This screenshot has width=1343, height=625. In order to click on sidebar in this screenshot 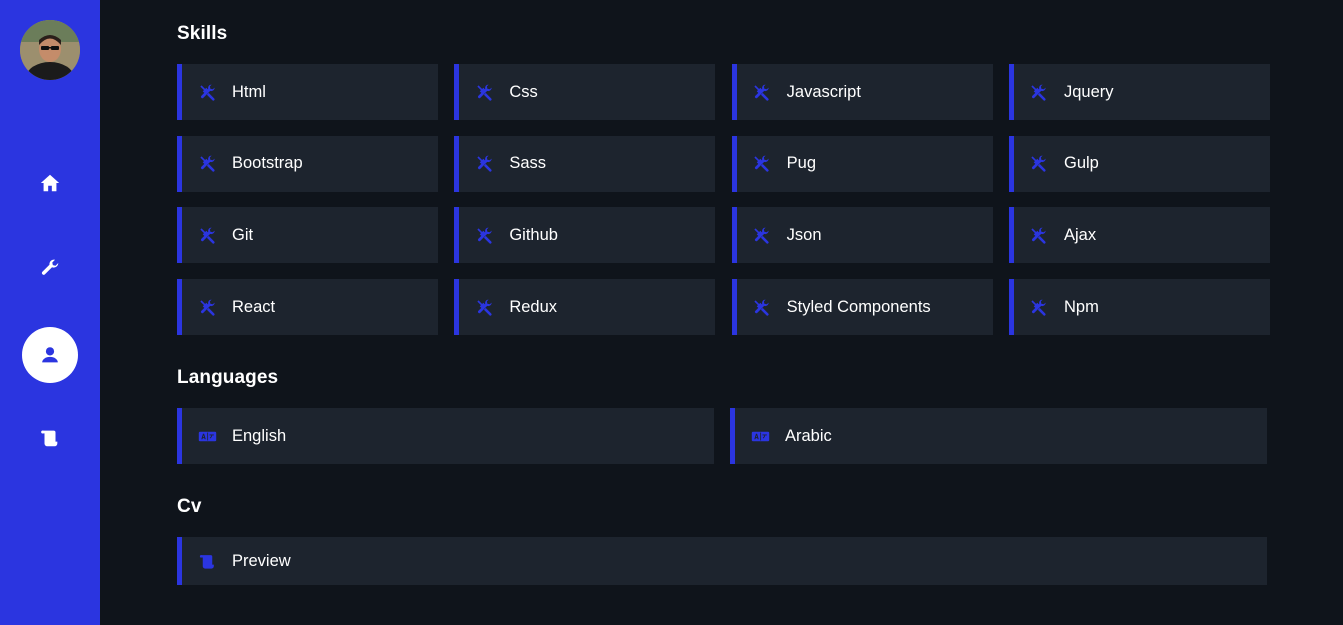, I will do `click(50, 312)`.